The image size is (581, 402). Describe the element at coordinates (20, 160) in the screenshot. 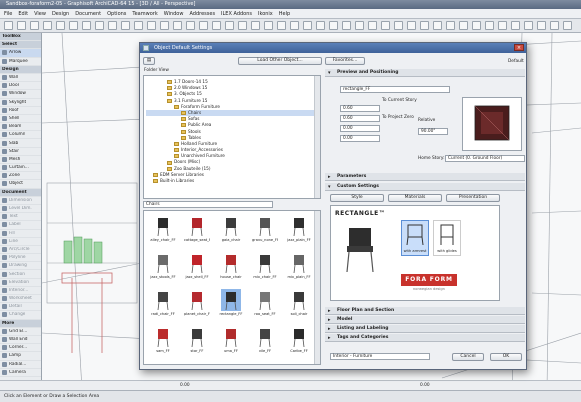

I see `toolbox-tool: Mesh` at that location.